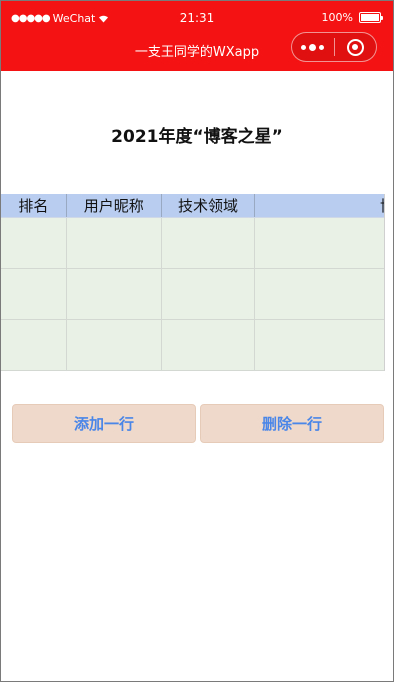 Image resolution: width=394 pixels, height=682 pixels. I want to click on close-button, so click(356, 47).